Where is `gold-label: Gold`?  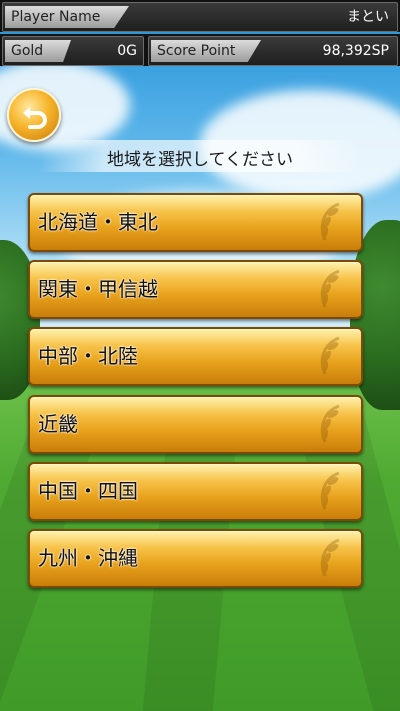
gold-label: Gold is located at coordinates (38, 51).